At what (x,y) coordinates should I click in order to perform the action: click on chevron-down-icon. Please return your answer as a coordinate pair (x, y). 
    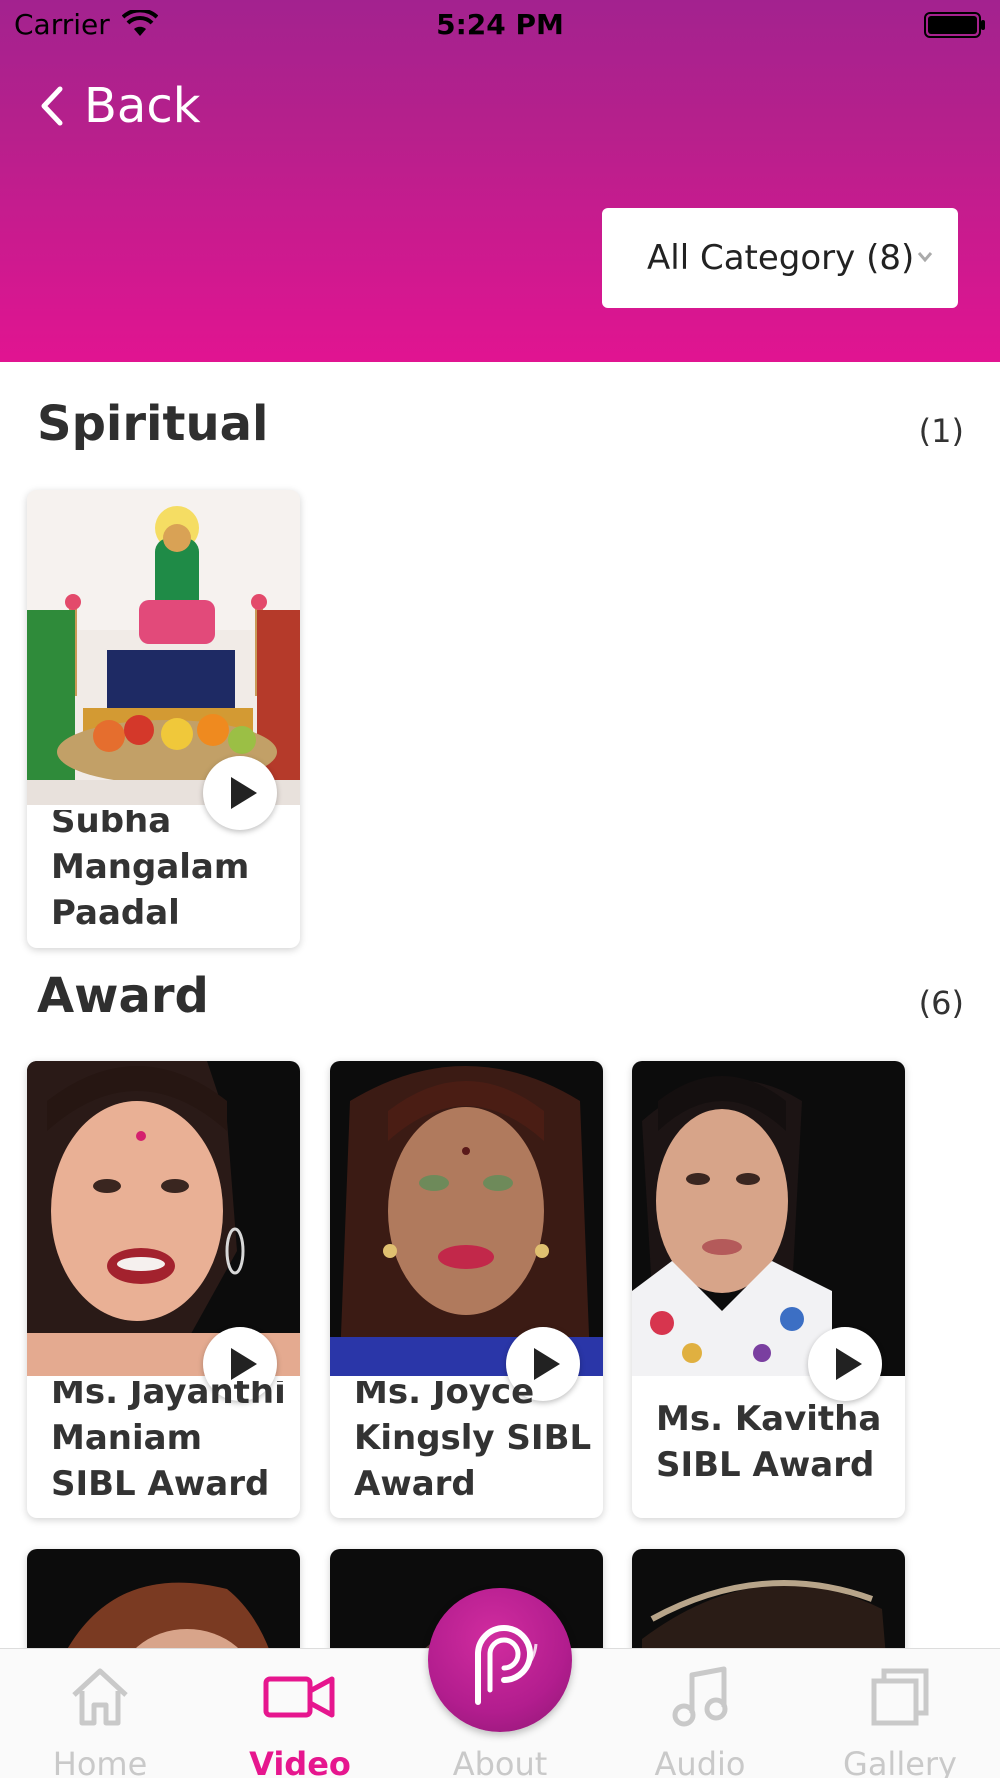
    Looking at the image, I should click on (925, 257).